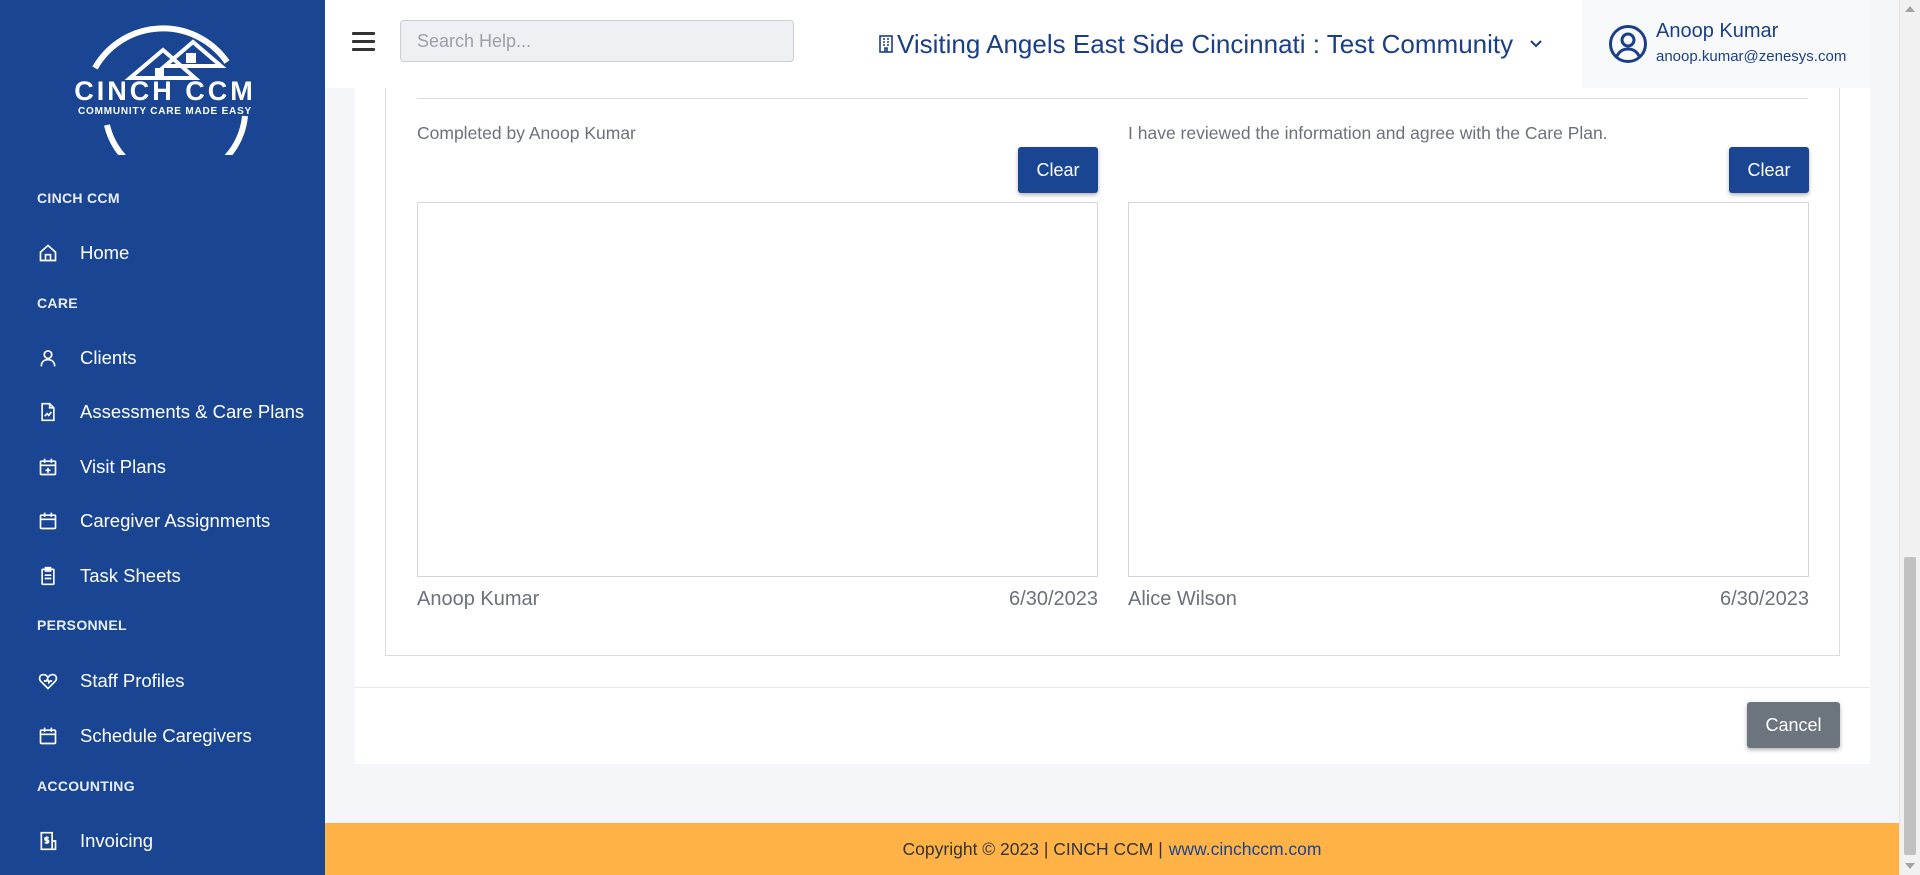 The width and height of the screenshot is (1920, 875). I want to click on sidebar-item-label: Clients, so click(108, 357).